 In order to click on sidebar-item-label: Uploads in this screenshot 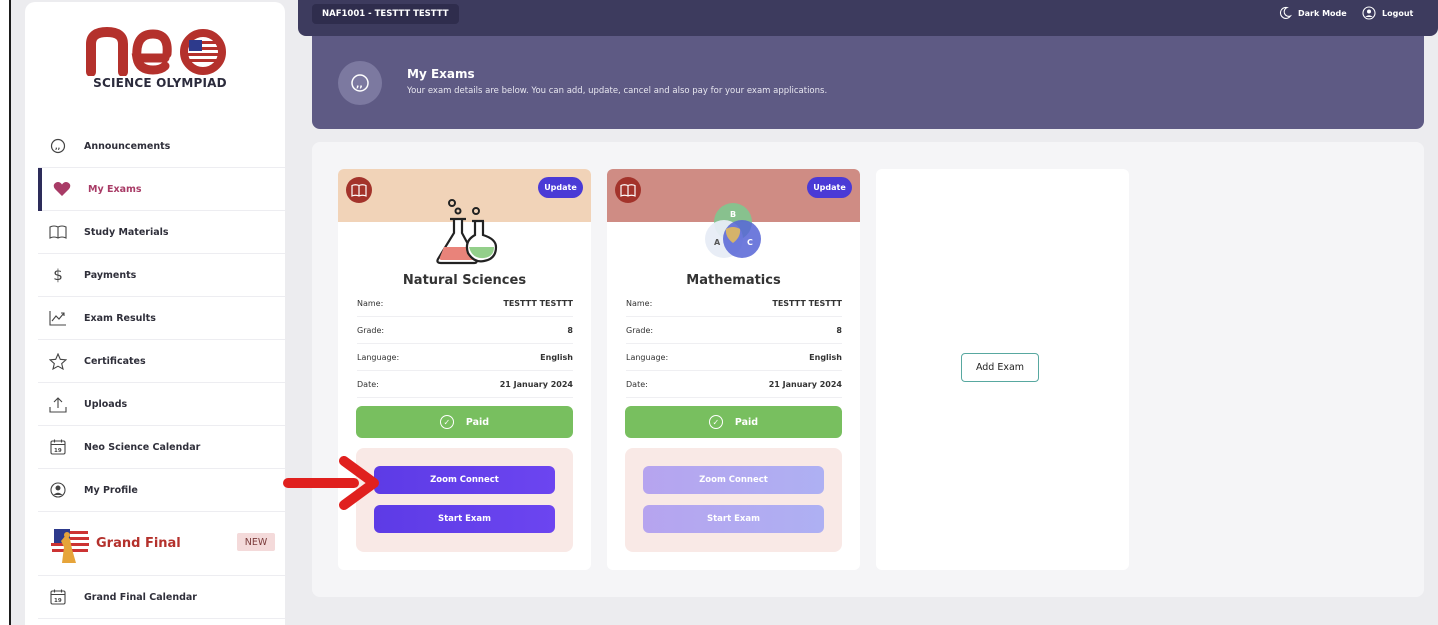, I will do `click(106, 404)`.